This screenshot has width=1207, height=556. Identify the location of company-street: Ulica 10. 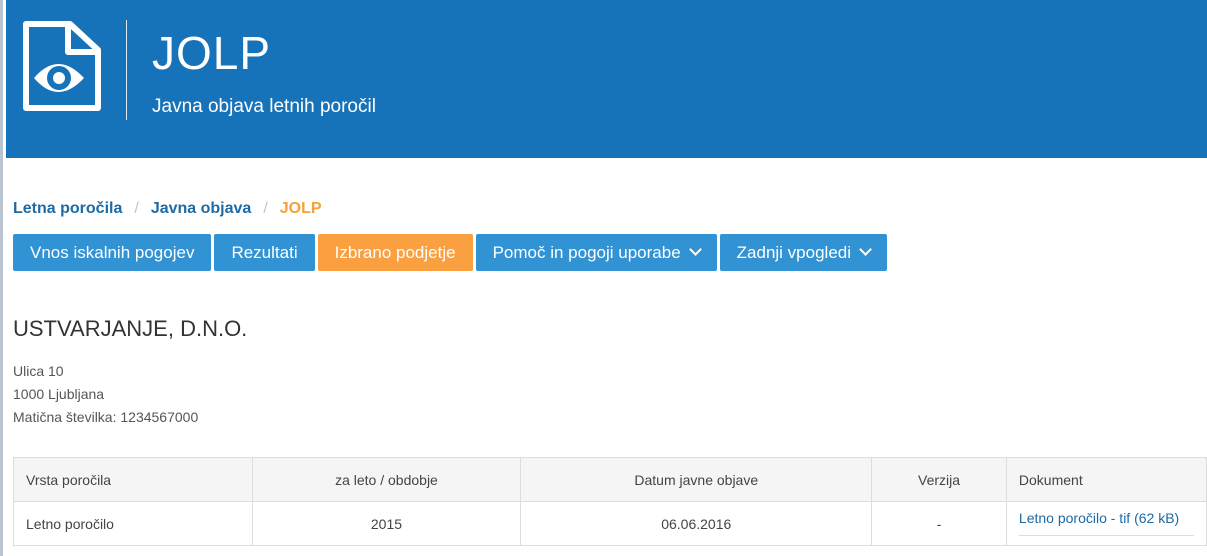
(38, 371).